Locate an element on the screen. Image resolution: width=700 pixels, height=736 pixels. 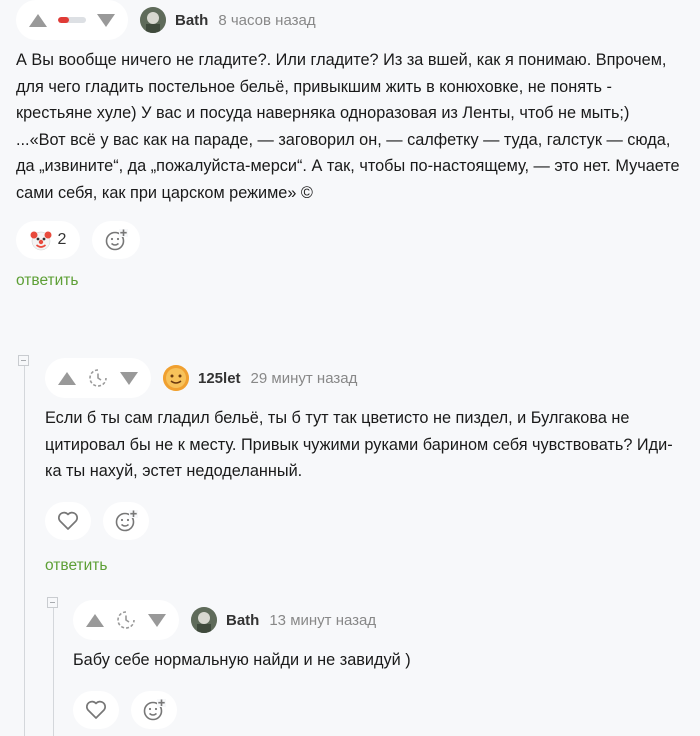
comment-time: 8 часов назад is located at coordinates (266, 20).